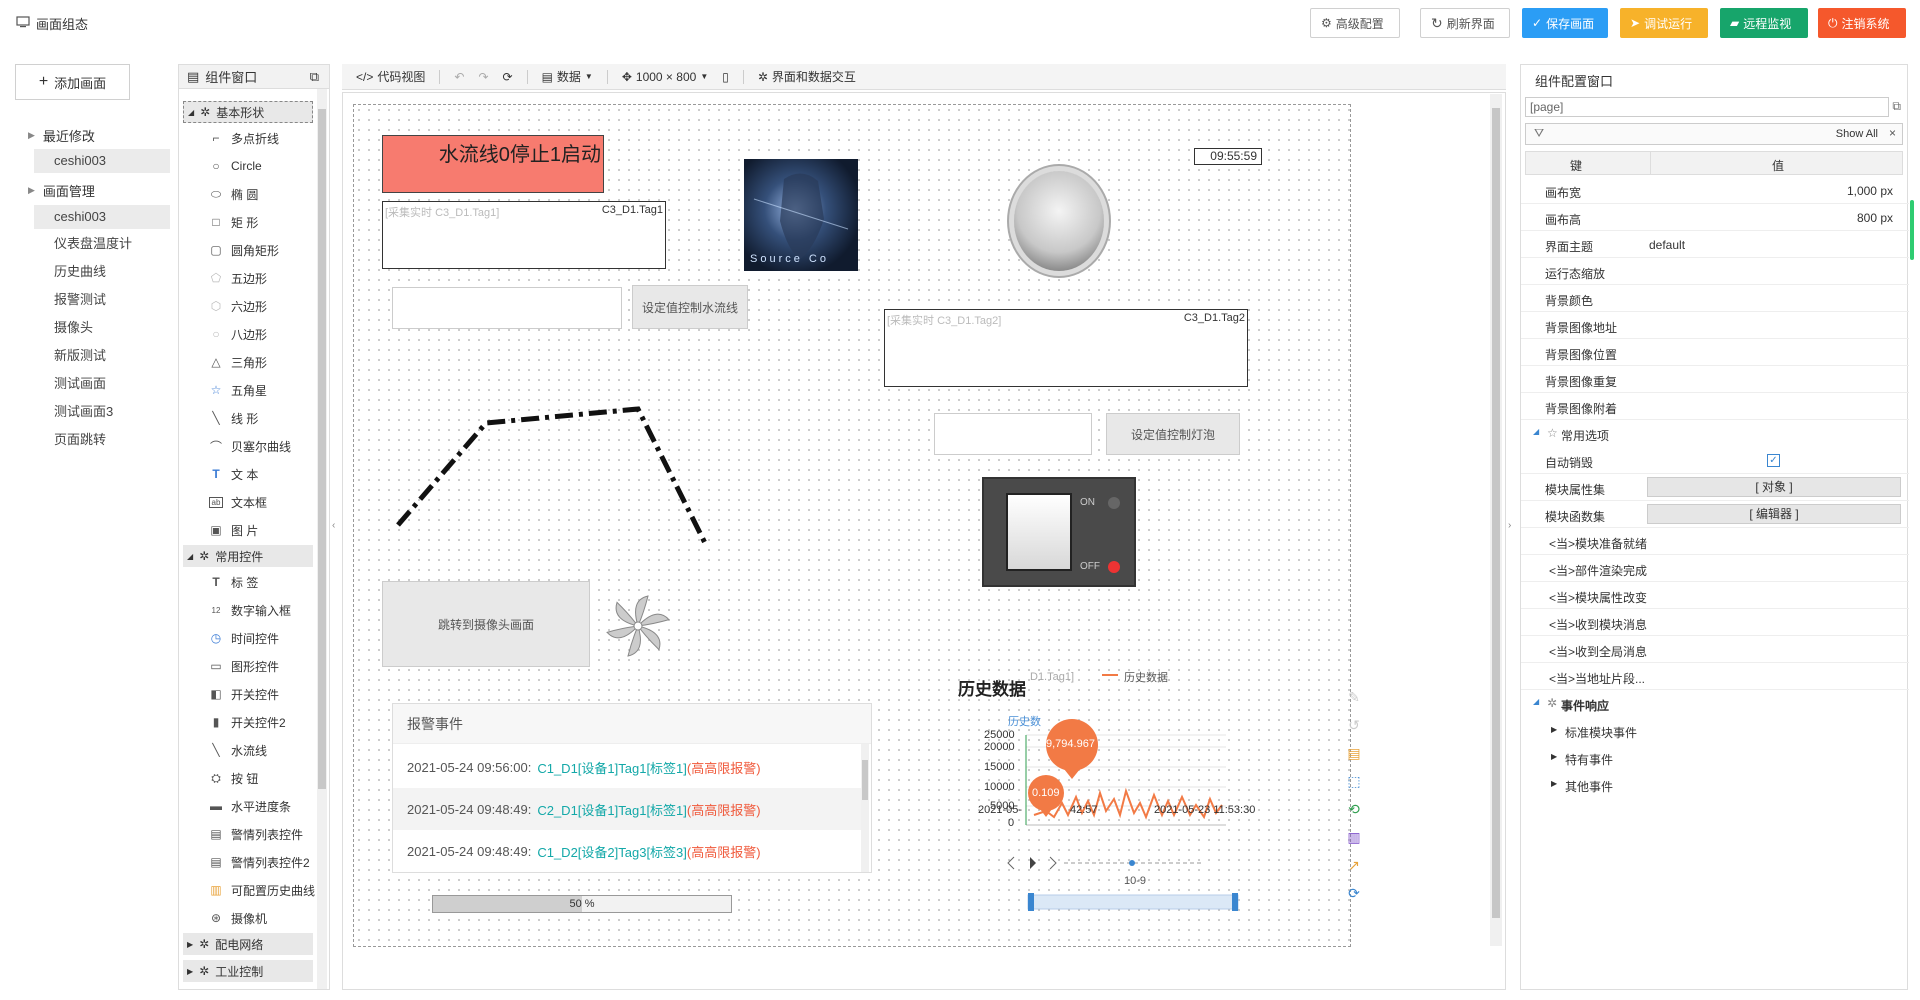 The width and height of the screenshot is (1920, 1000). Describe the element at coordinates (102, 161) in the screenshot. I see `recent-page-item: ceshi003` at that location.